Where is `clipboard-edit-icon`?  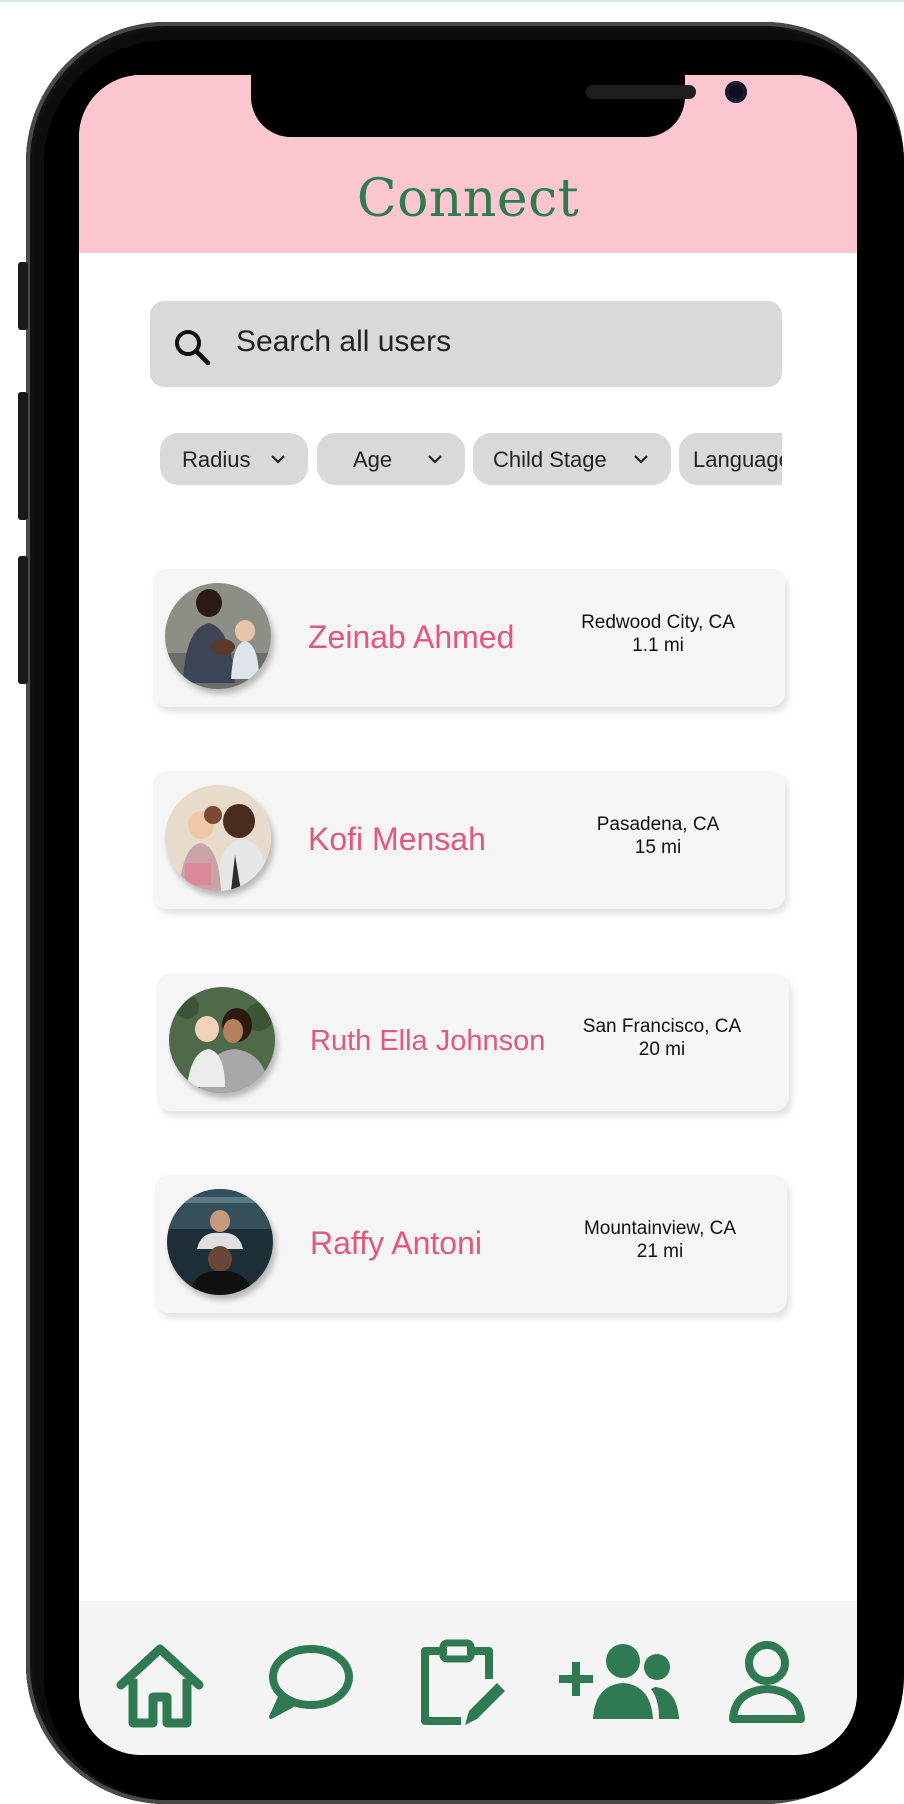 clipboard-edit-icon is located at coordinates (461, 1684).